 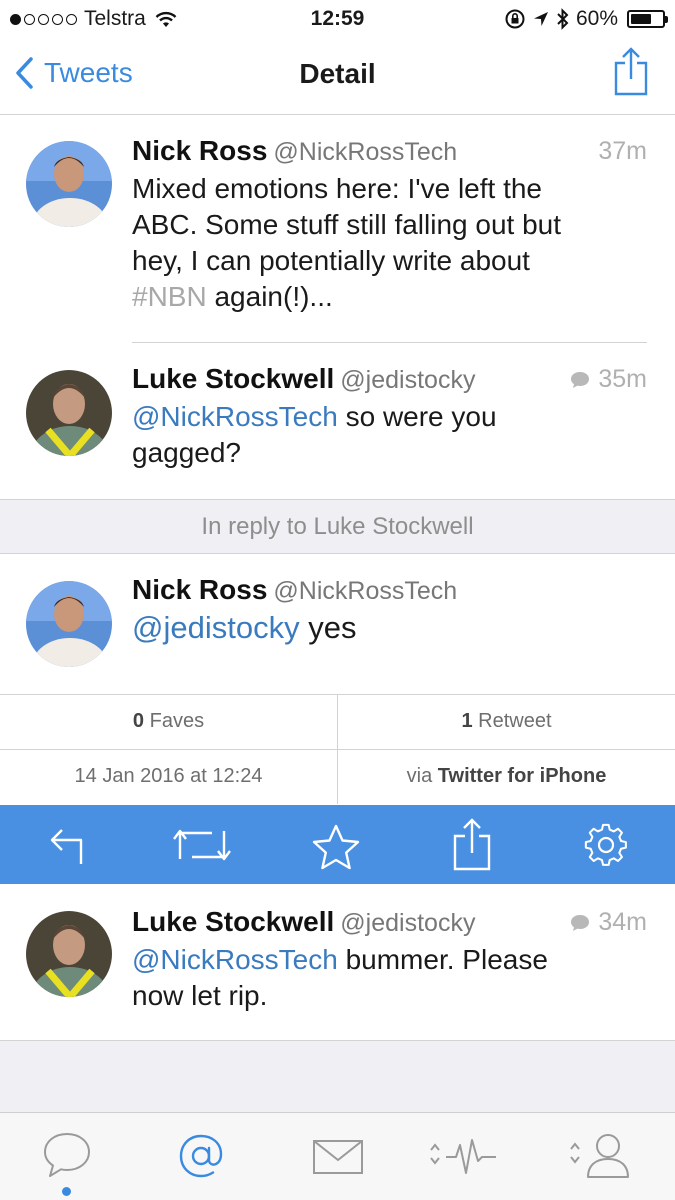 I want to click on empty-area, so click(x=337, y=1076).